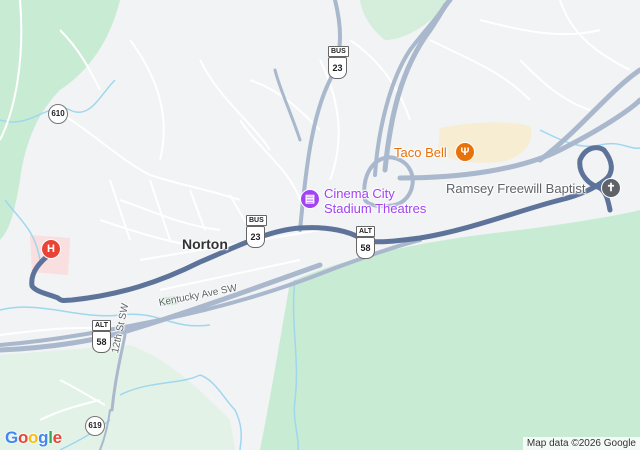  What do you see at coordinates (51, 249) in the screenshot?
I see `hospital-icon: H` at bounding box center [51, 249].